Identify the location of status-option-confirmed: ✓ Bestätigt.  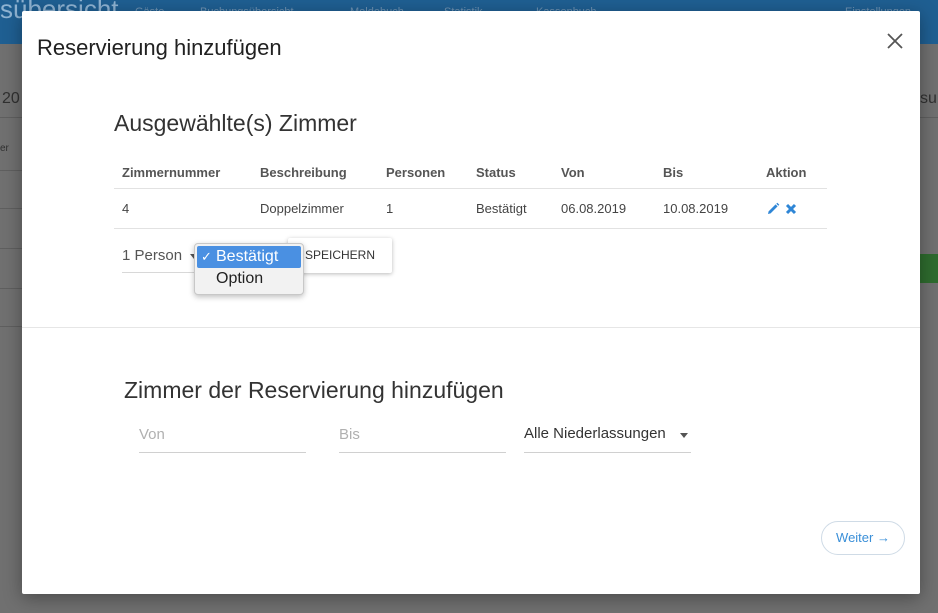
(249, 257).